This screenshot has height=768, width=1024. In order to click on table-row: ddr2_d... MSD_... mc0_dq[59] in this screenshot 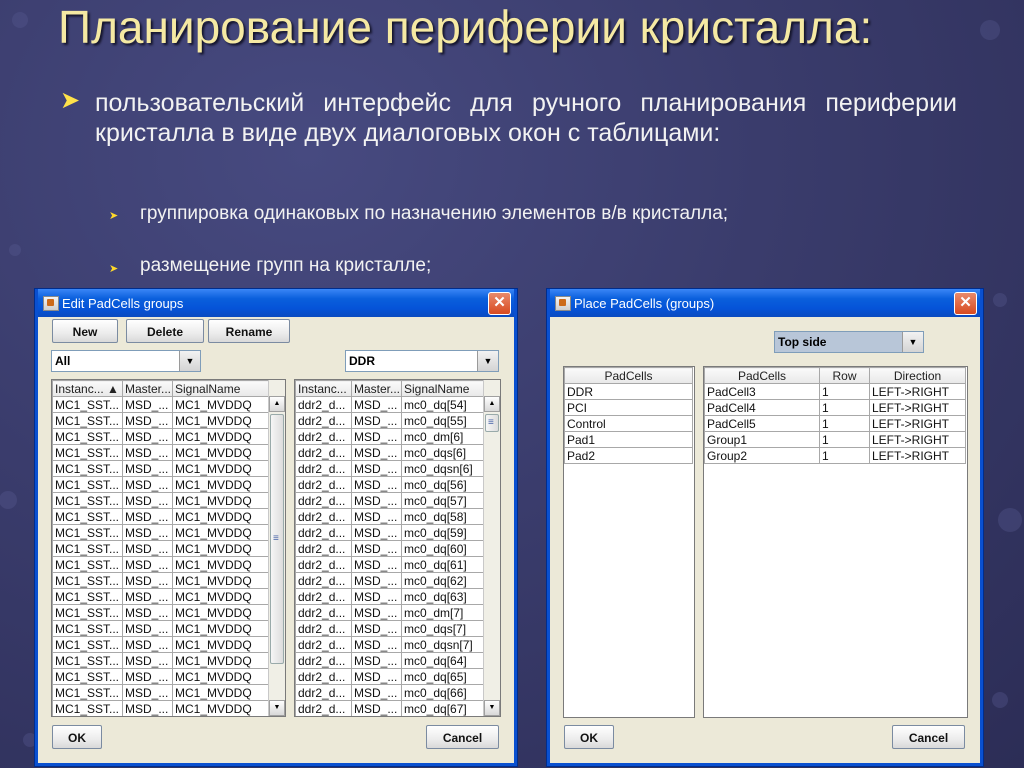, I will do `click(390, 532)`.